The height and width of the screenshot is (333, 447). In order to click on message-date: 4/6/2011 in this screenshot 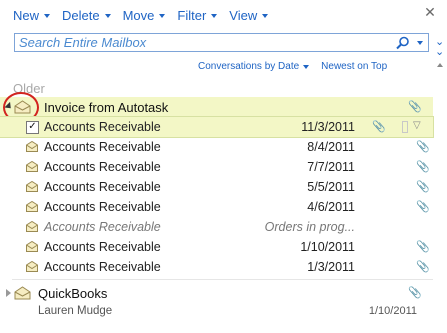, I will do `click(331, 207)`.